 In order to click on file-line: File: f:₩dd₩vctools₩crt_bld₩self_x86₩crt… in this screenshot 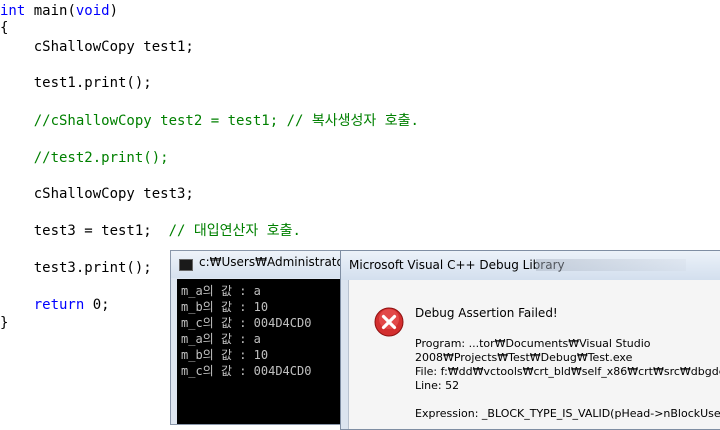, I will do `click(567, 371)`.